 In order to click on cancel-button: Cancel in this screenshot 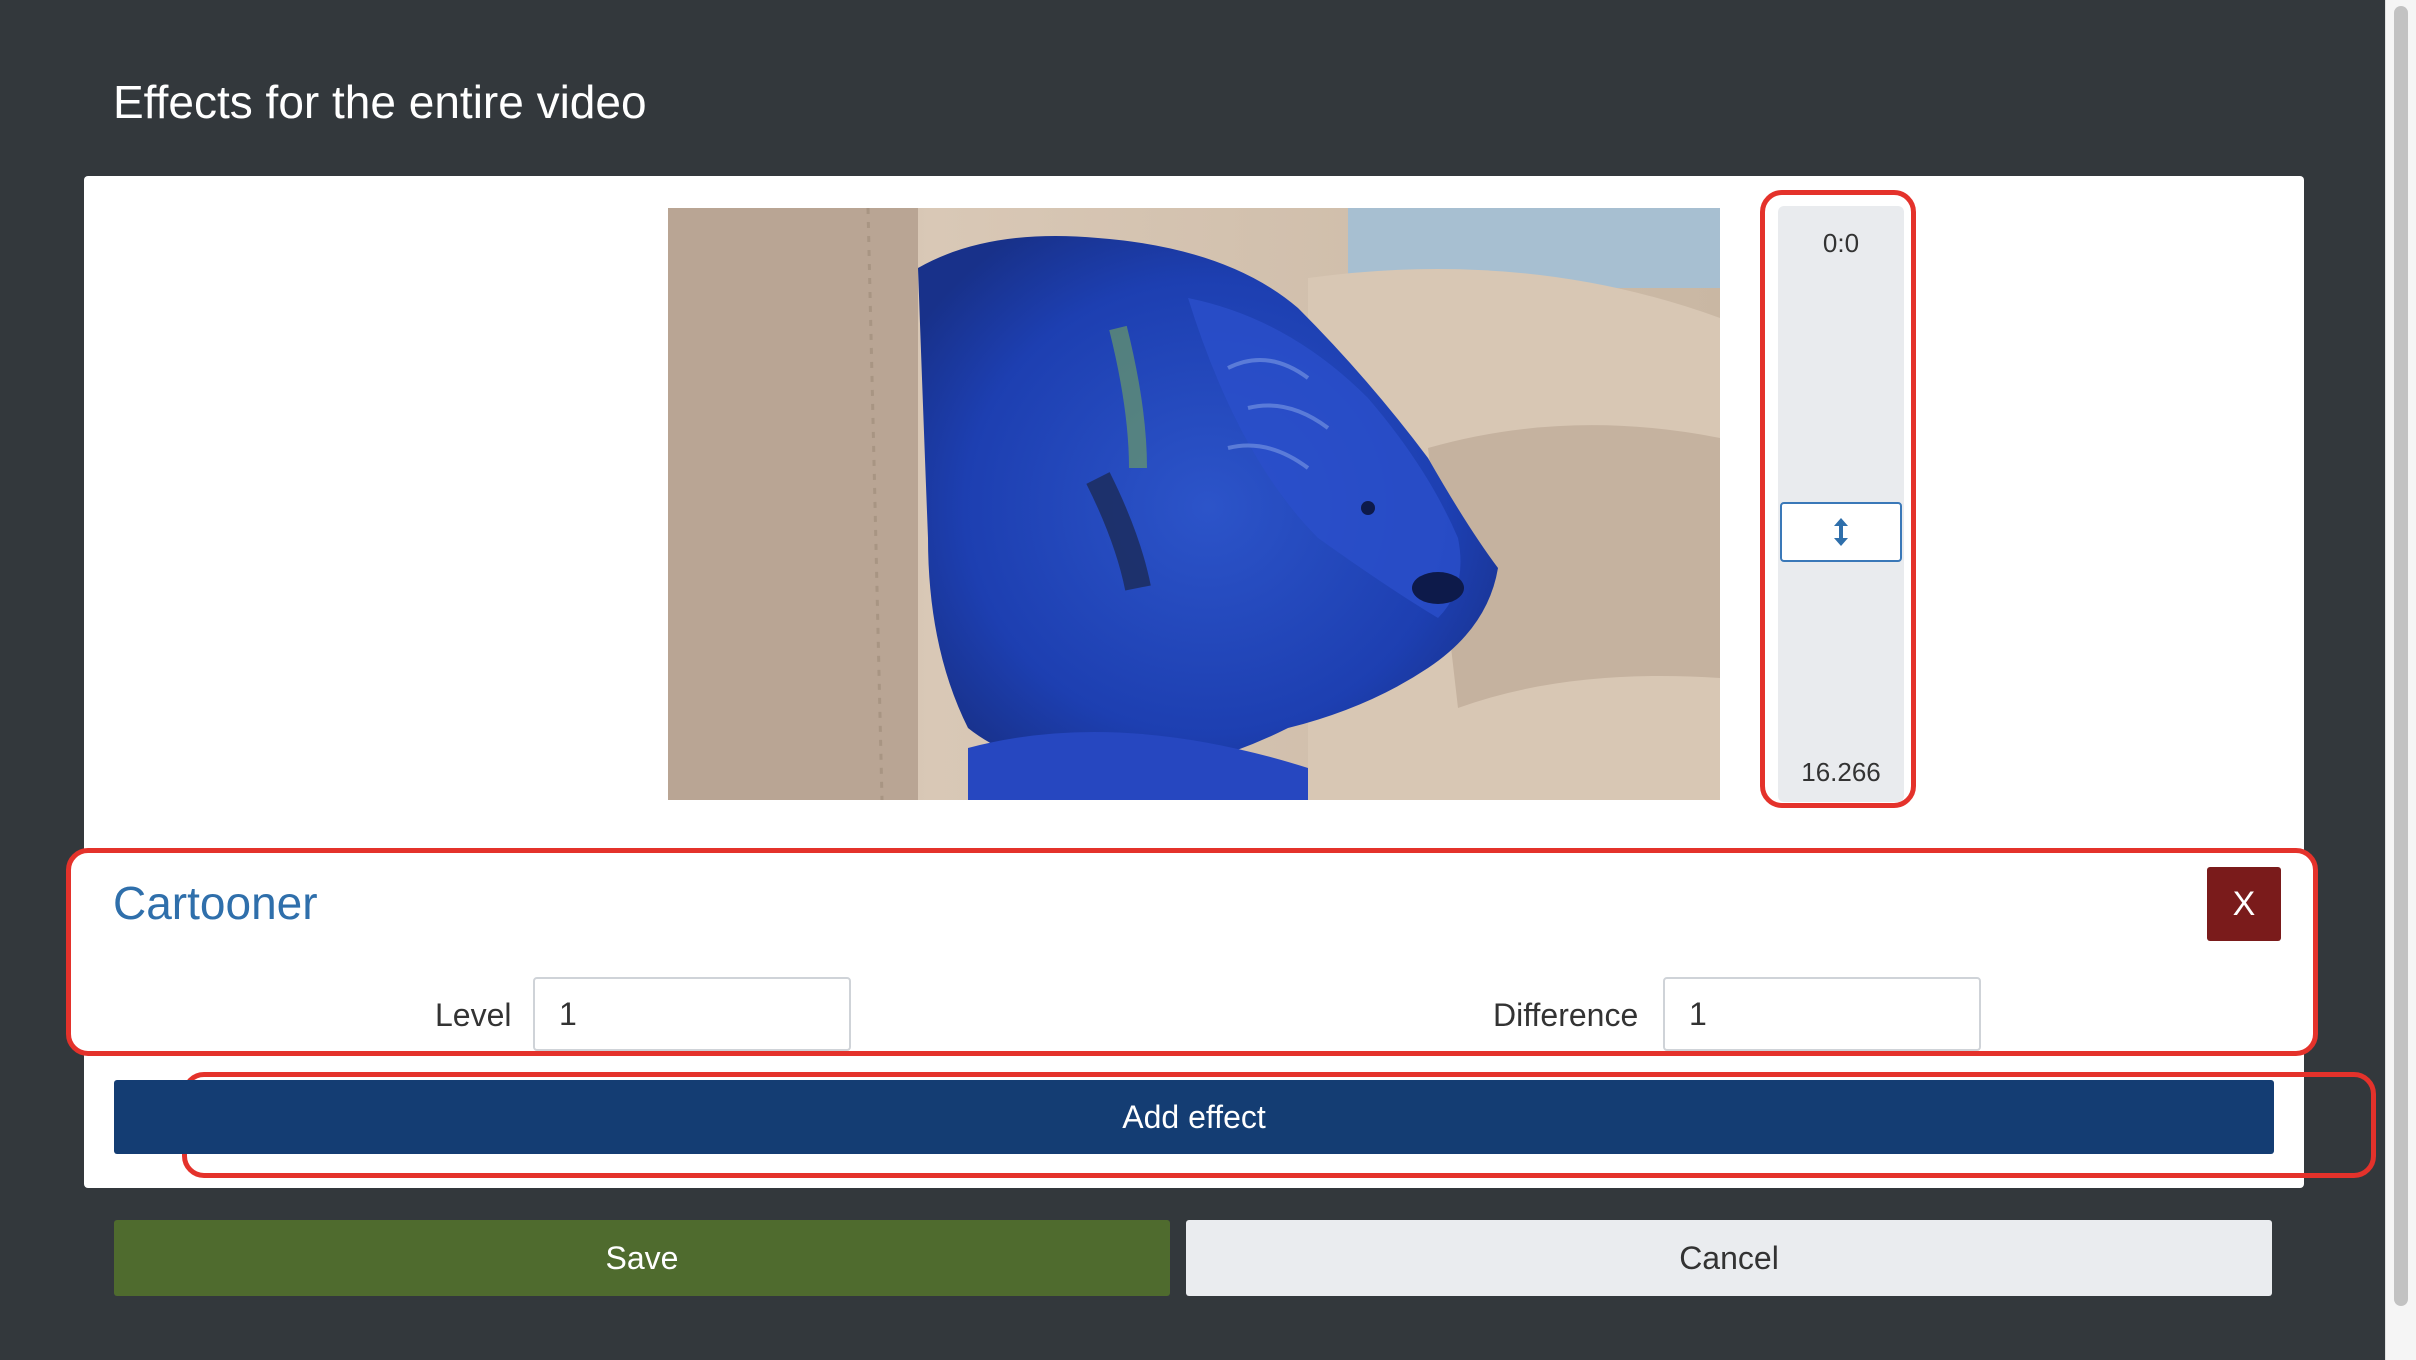, I will do `click(1729, 1258)`.